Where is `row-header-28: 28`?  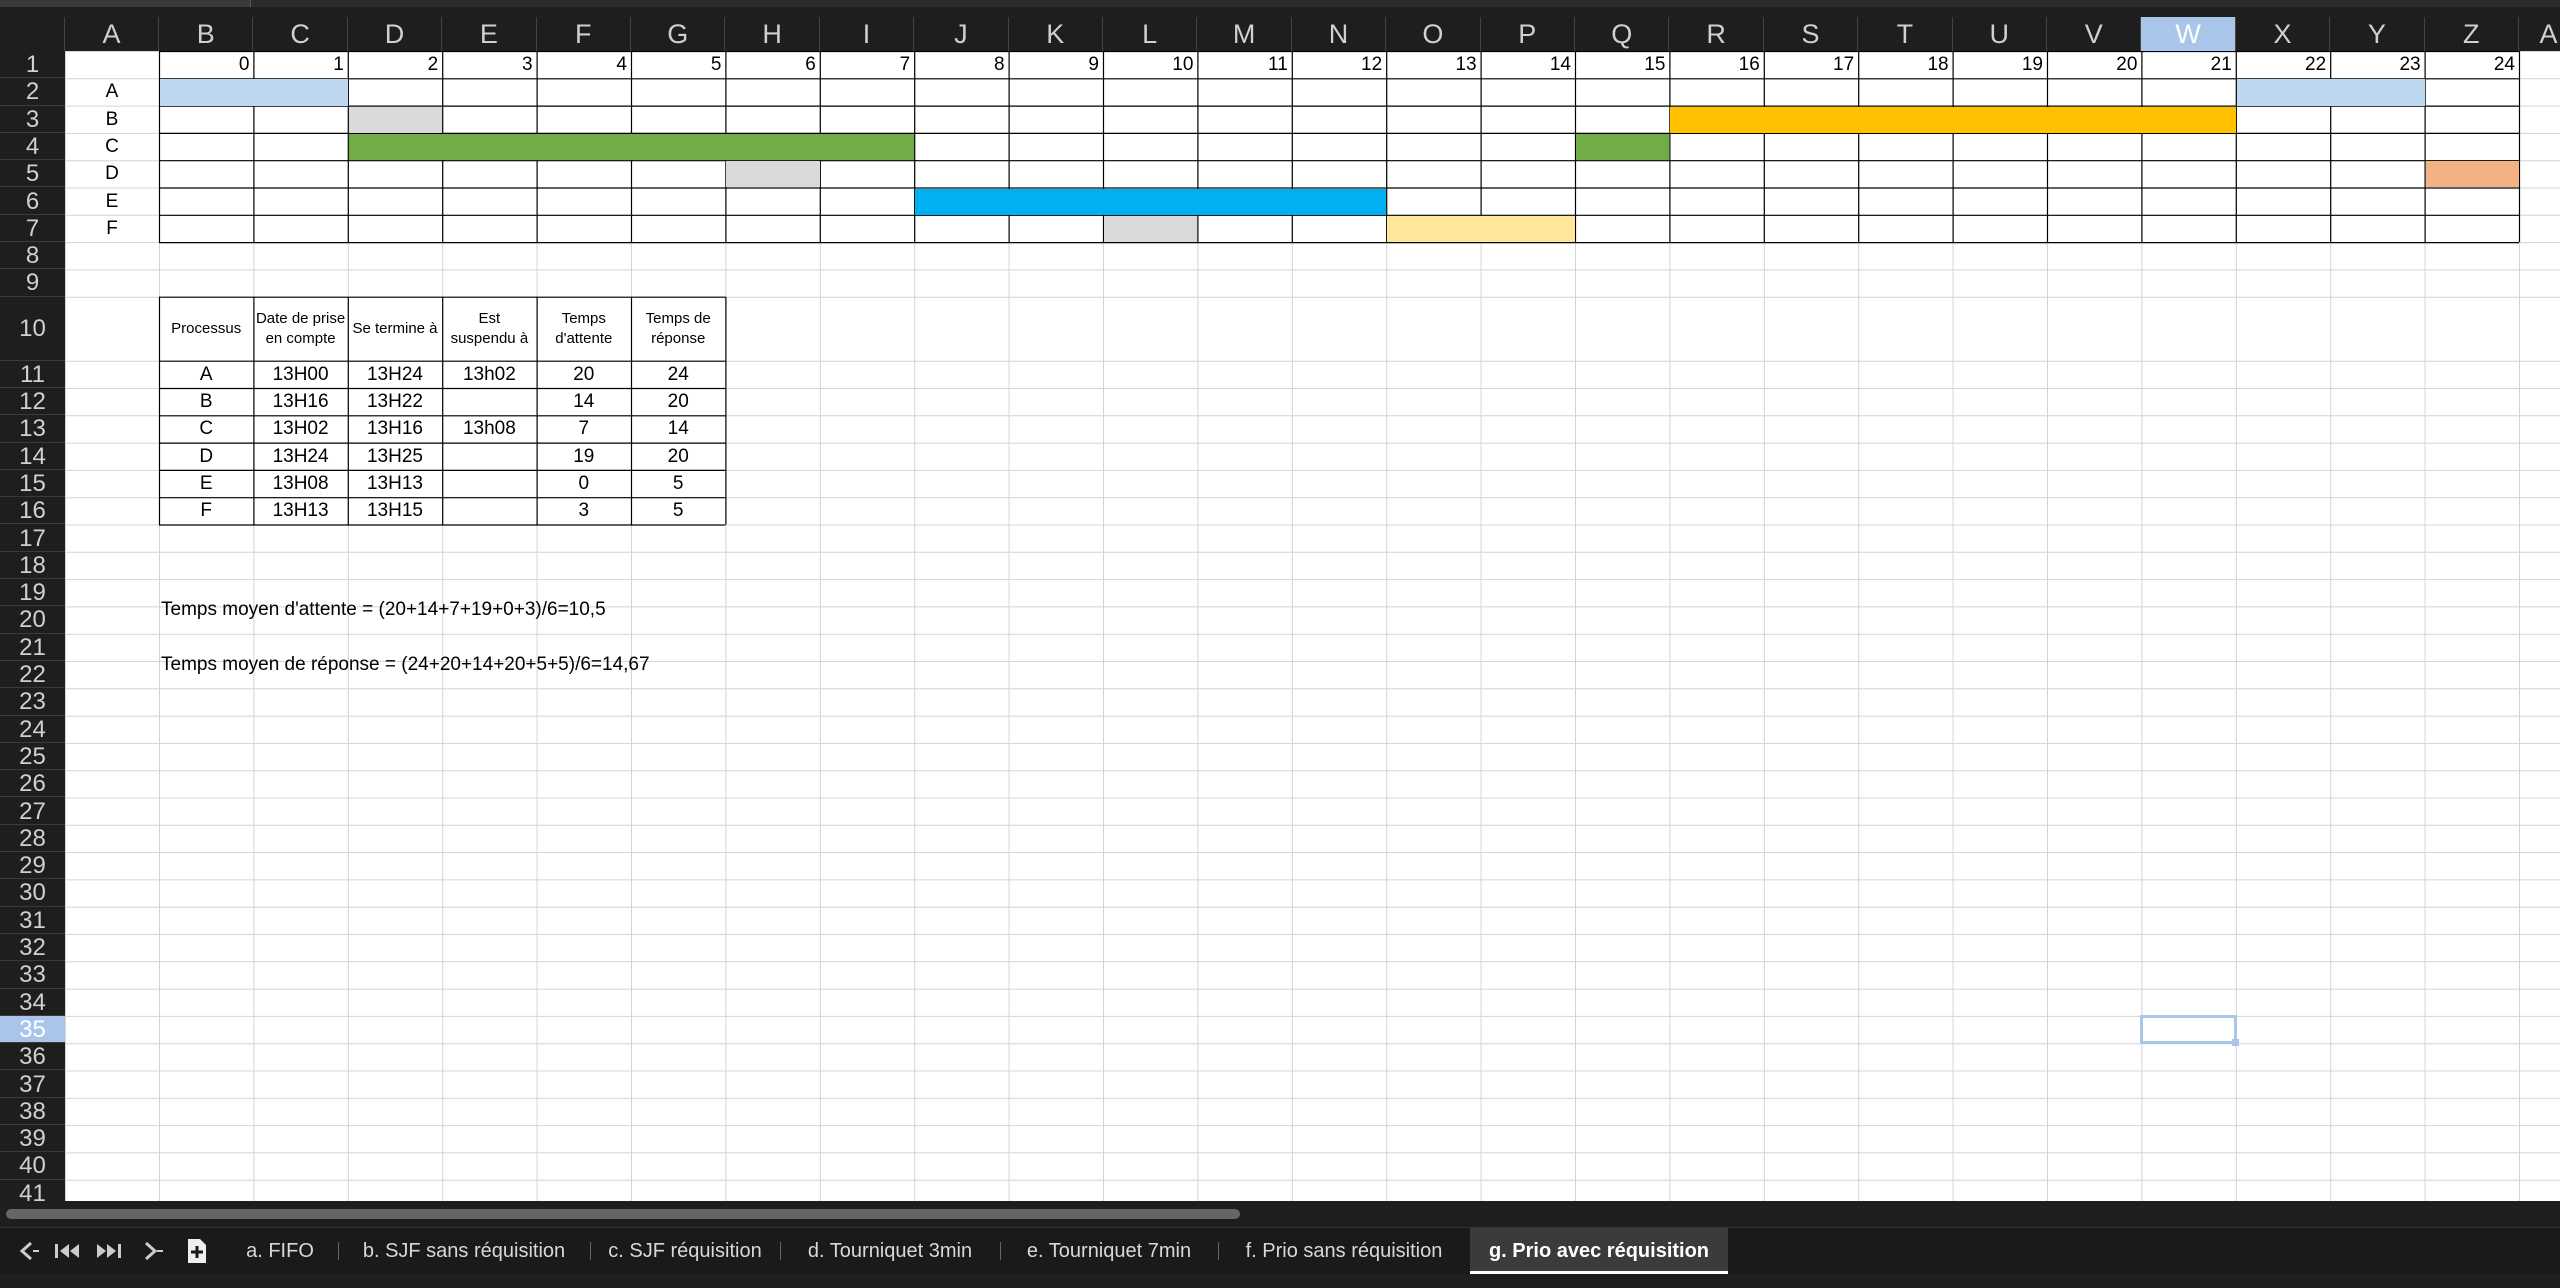 row-header-28: 28 is located at coordinates (32, 839).